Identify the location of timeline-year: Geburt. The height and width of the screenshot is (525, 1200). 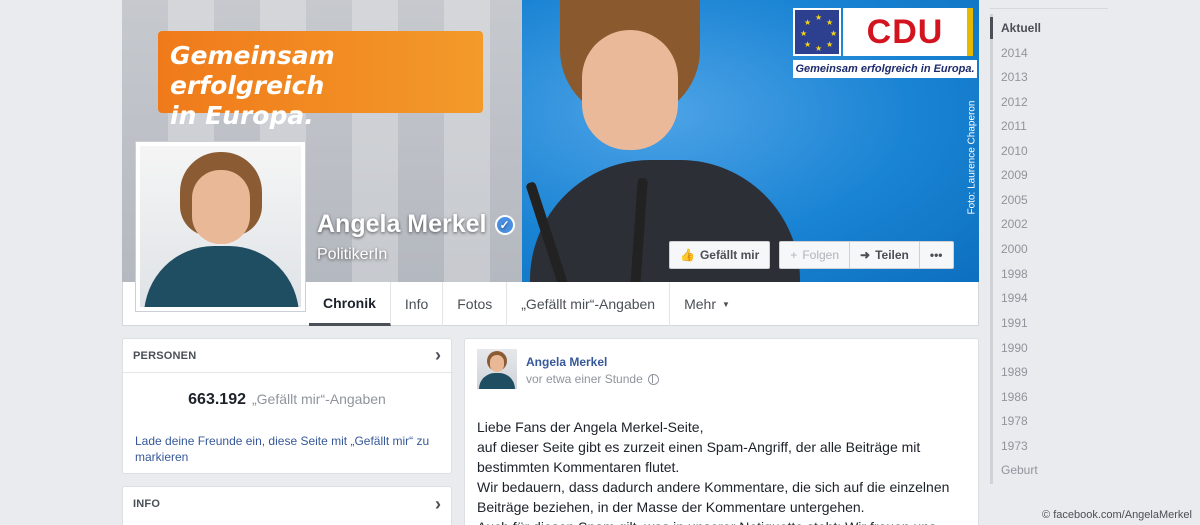
(1019, 470).